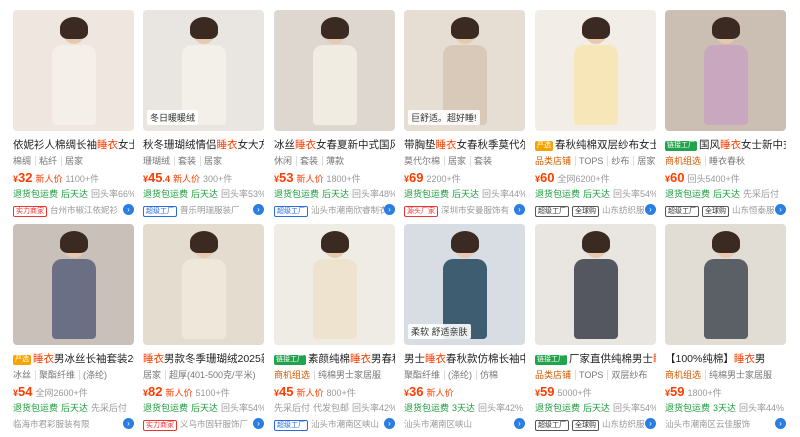  I want to click on shop-row: 超级工厂 汕头市潮南欣睿制衣厂 ›, so click(334, 210).